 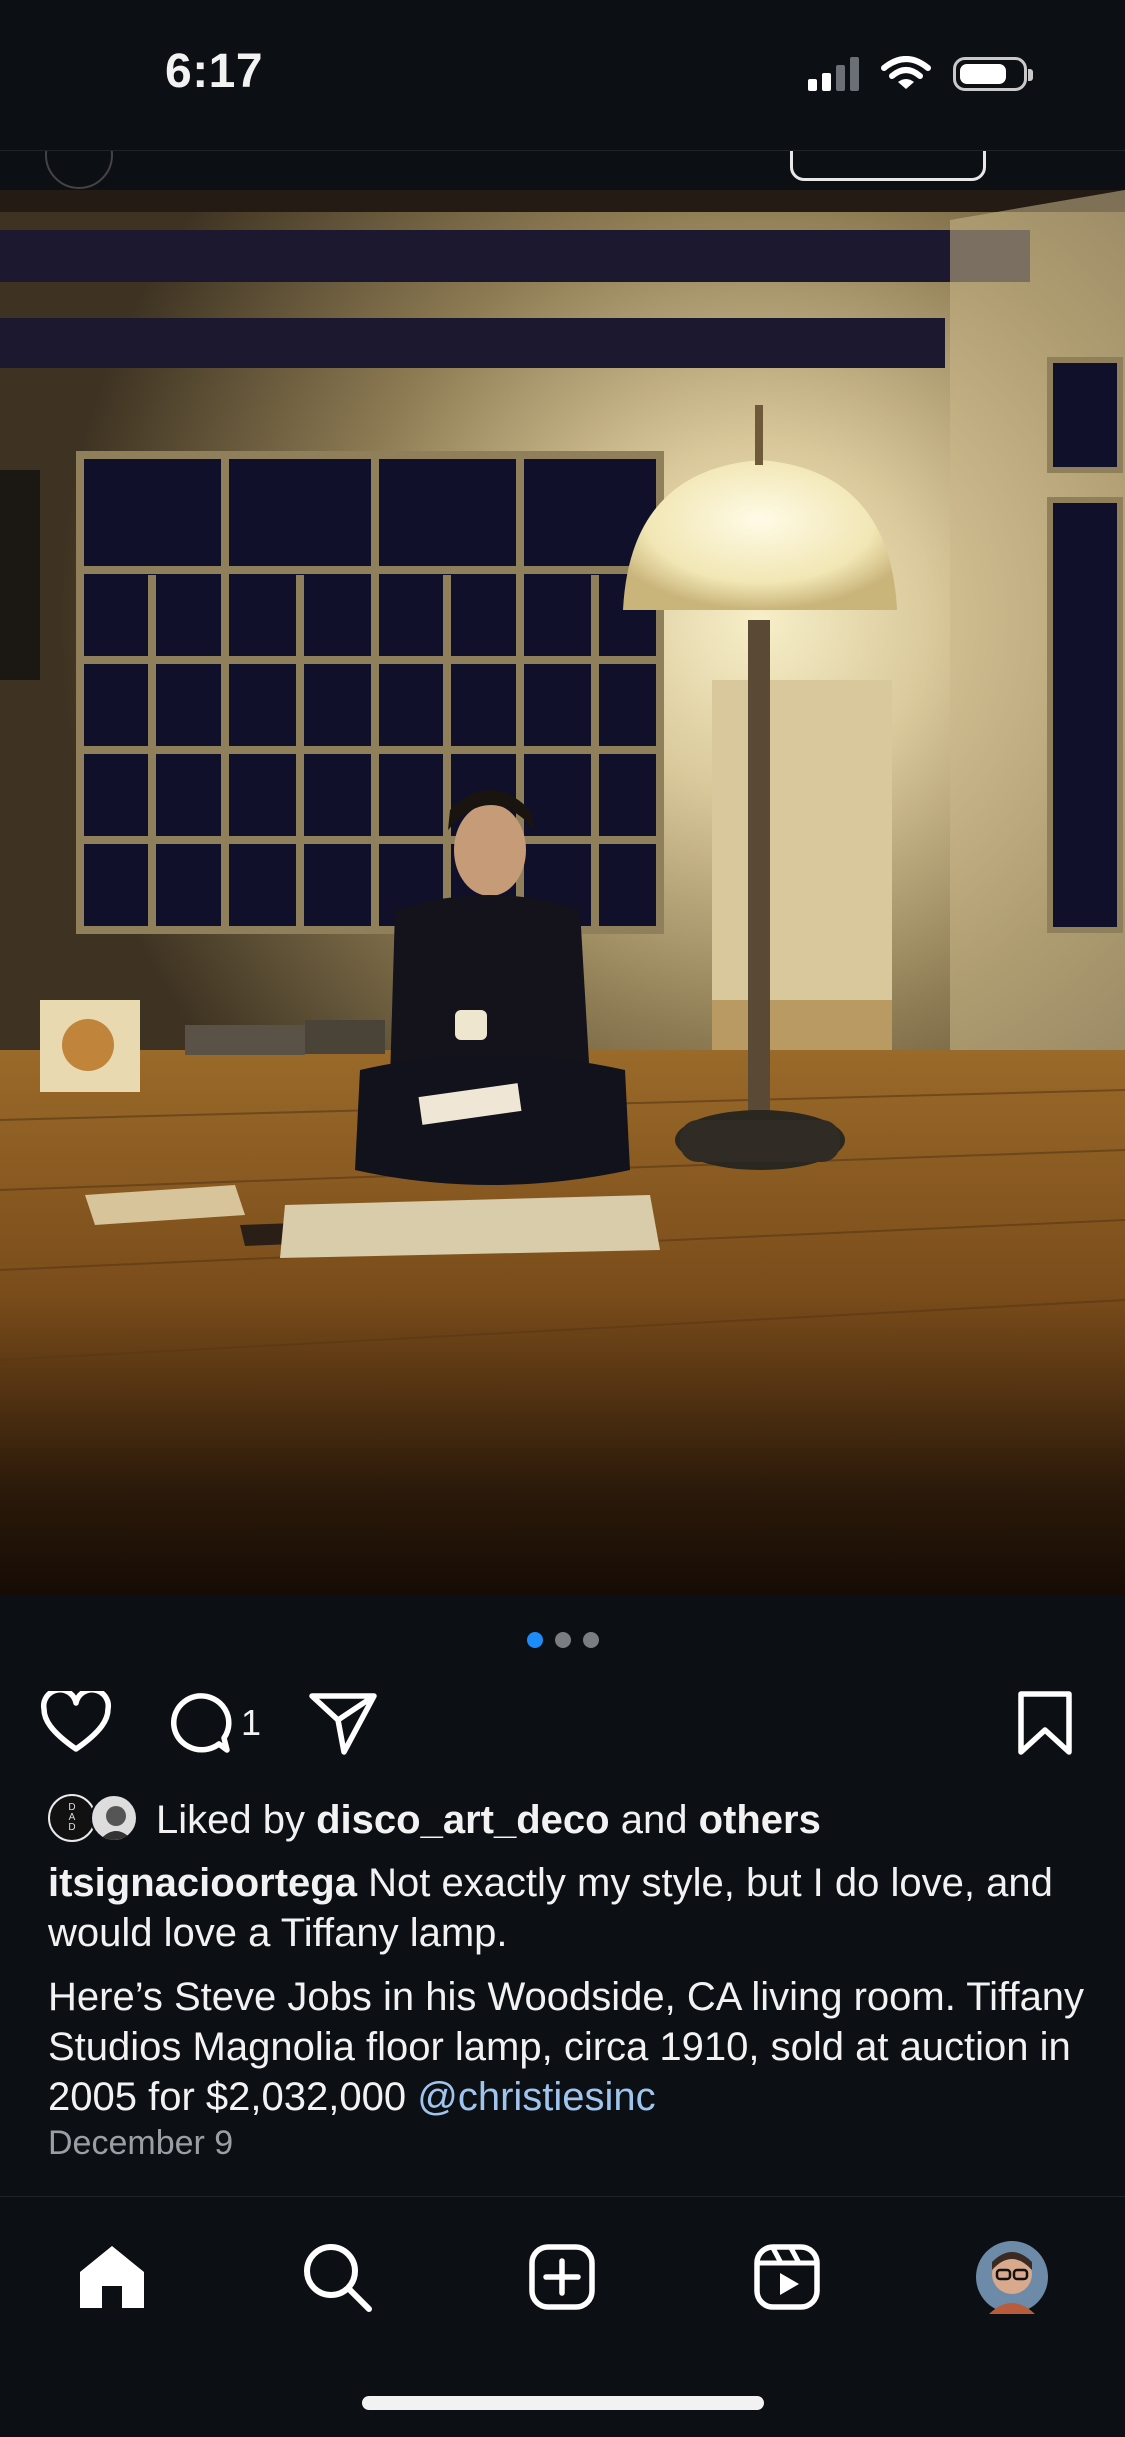 I want to click on save-button, so click(x=1045, y=1723).